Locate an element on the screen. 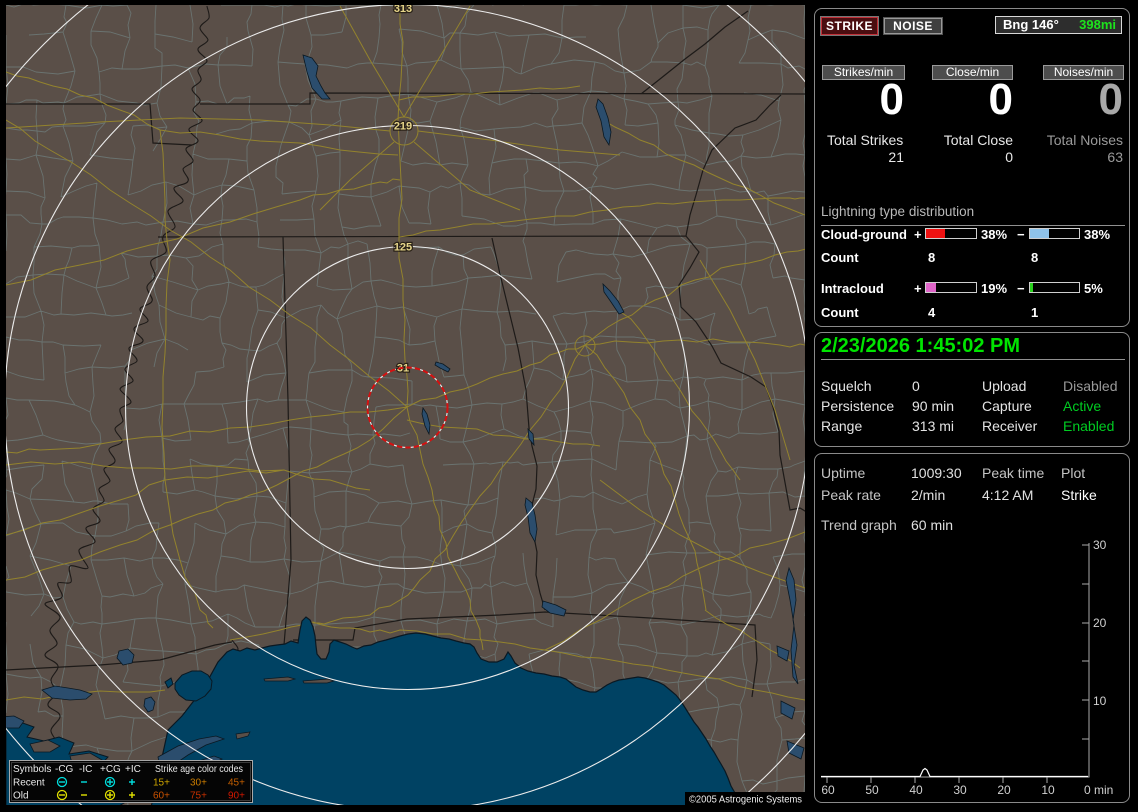 Image resolution: width=1138 pixels, height=812 pixels. svg-text: 15+ is located at coordinates (161, 783).